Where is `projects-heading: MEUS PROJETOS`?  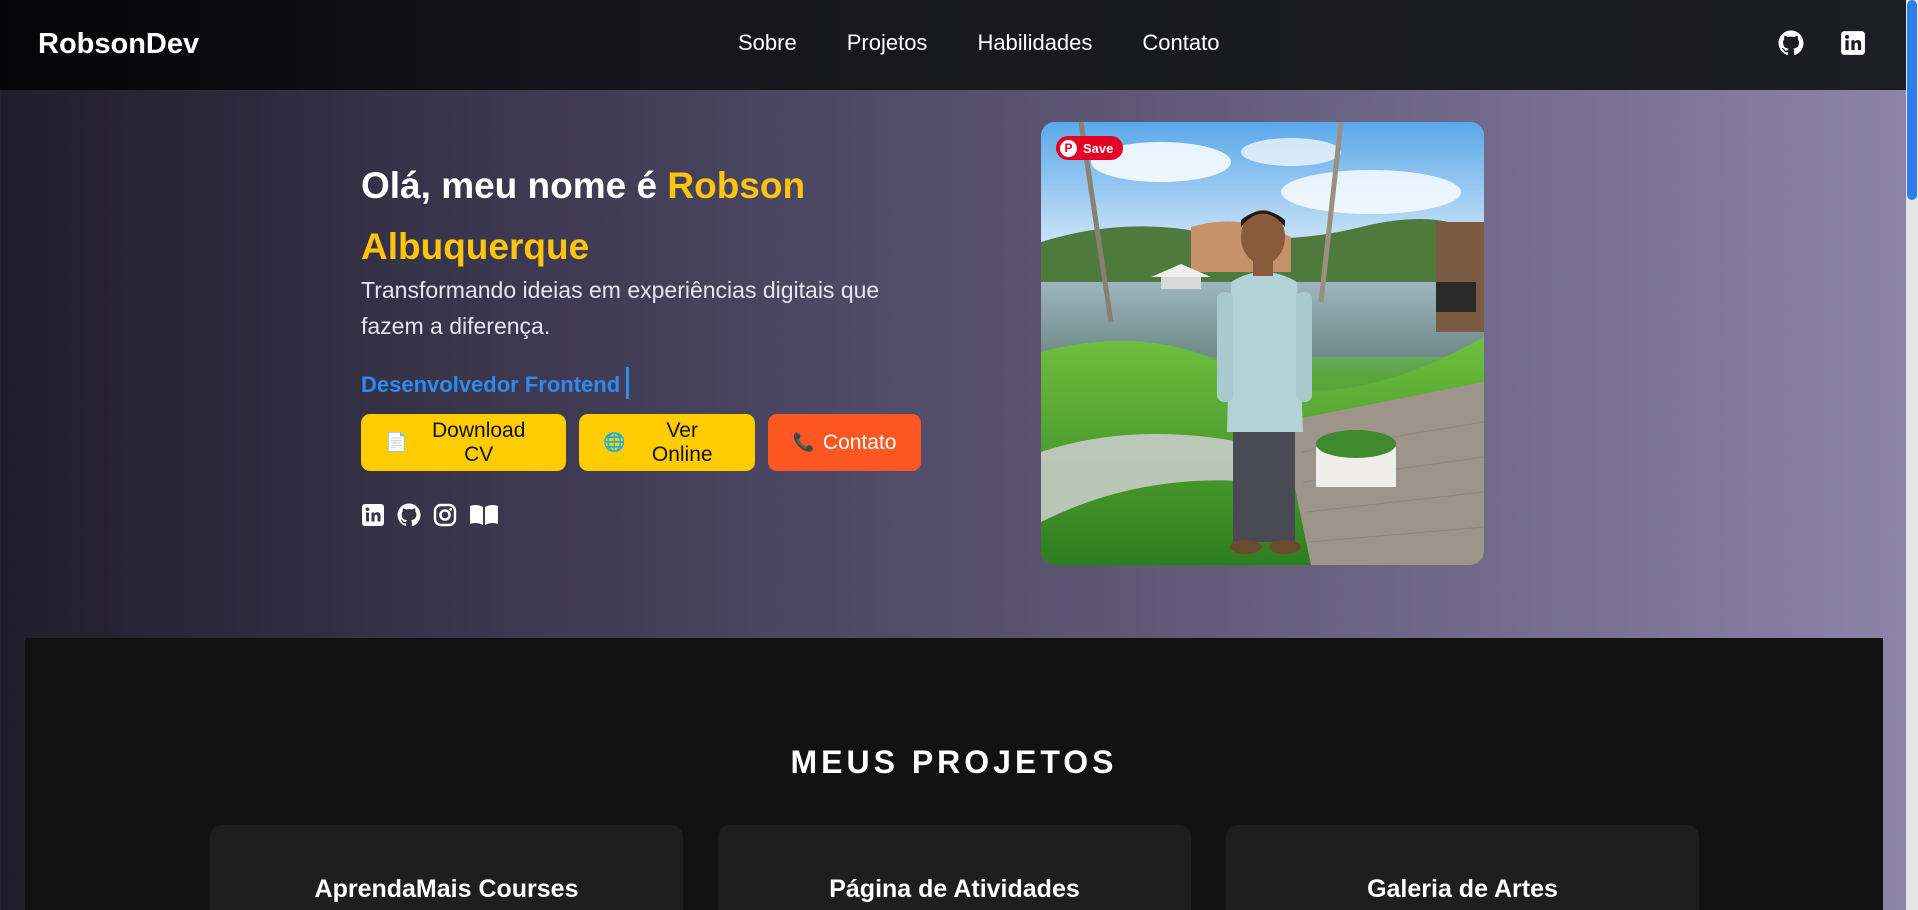
projects-heading: MEUS PROJETOS is located at coordinates (954, 762).